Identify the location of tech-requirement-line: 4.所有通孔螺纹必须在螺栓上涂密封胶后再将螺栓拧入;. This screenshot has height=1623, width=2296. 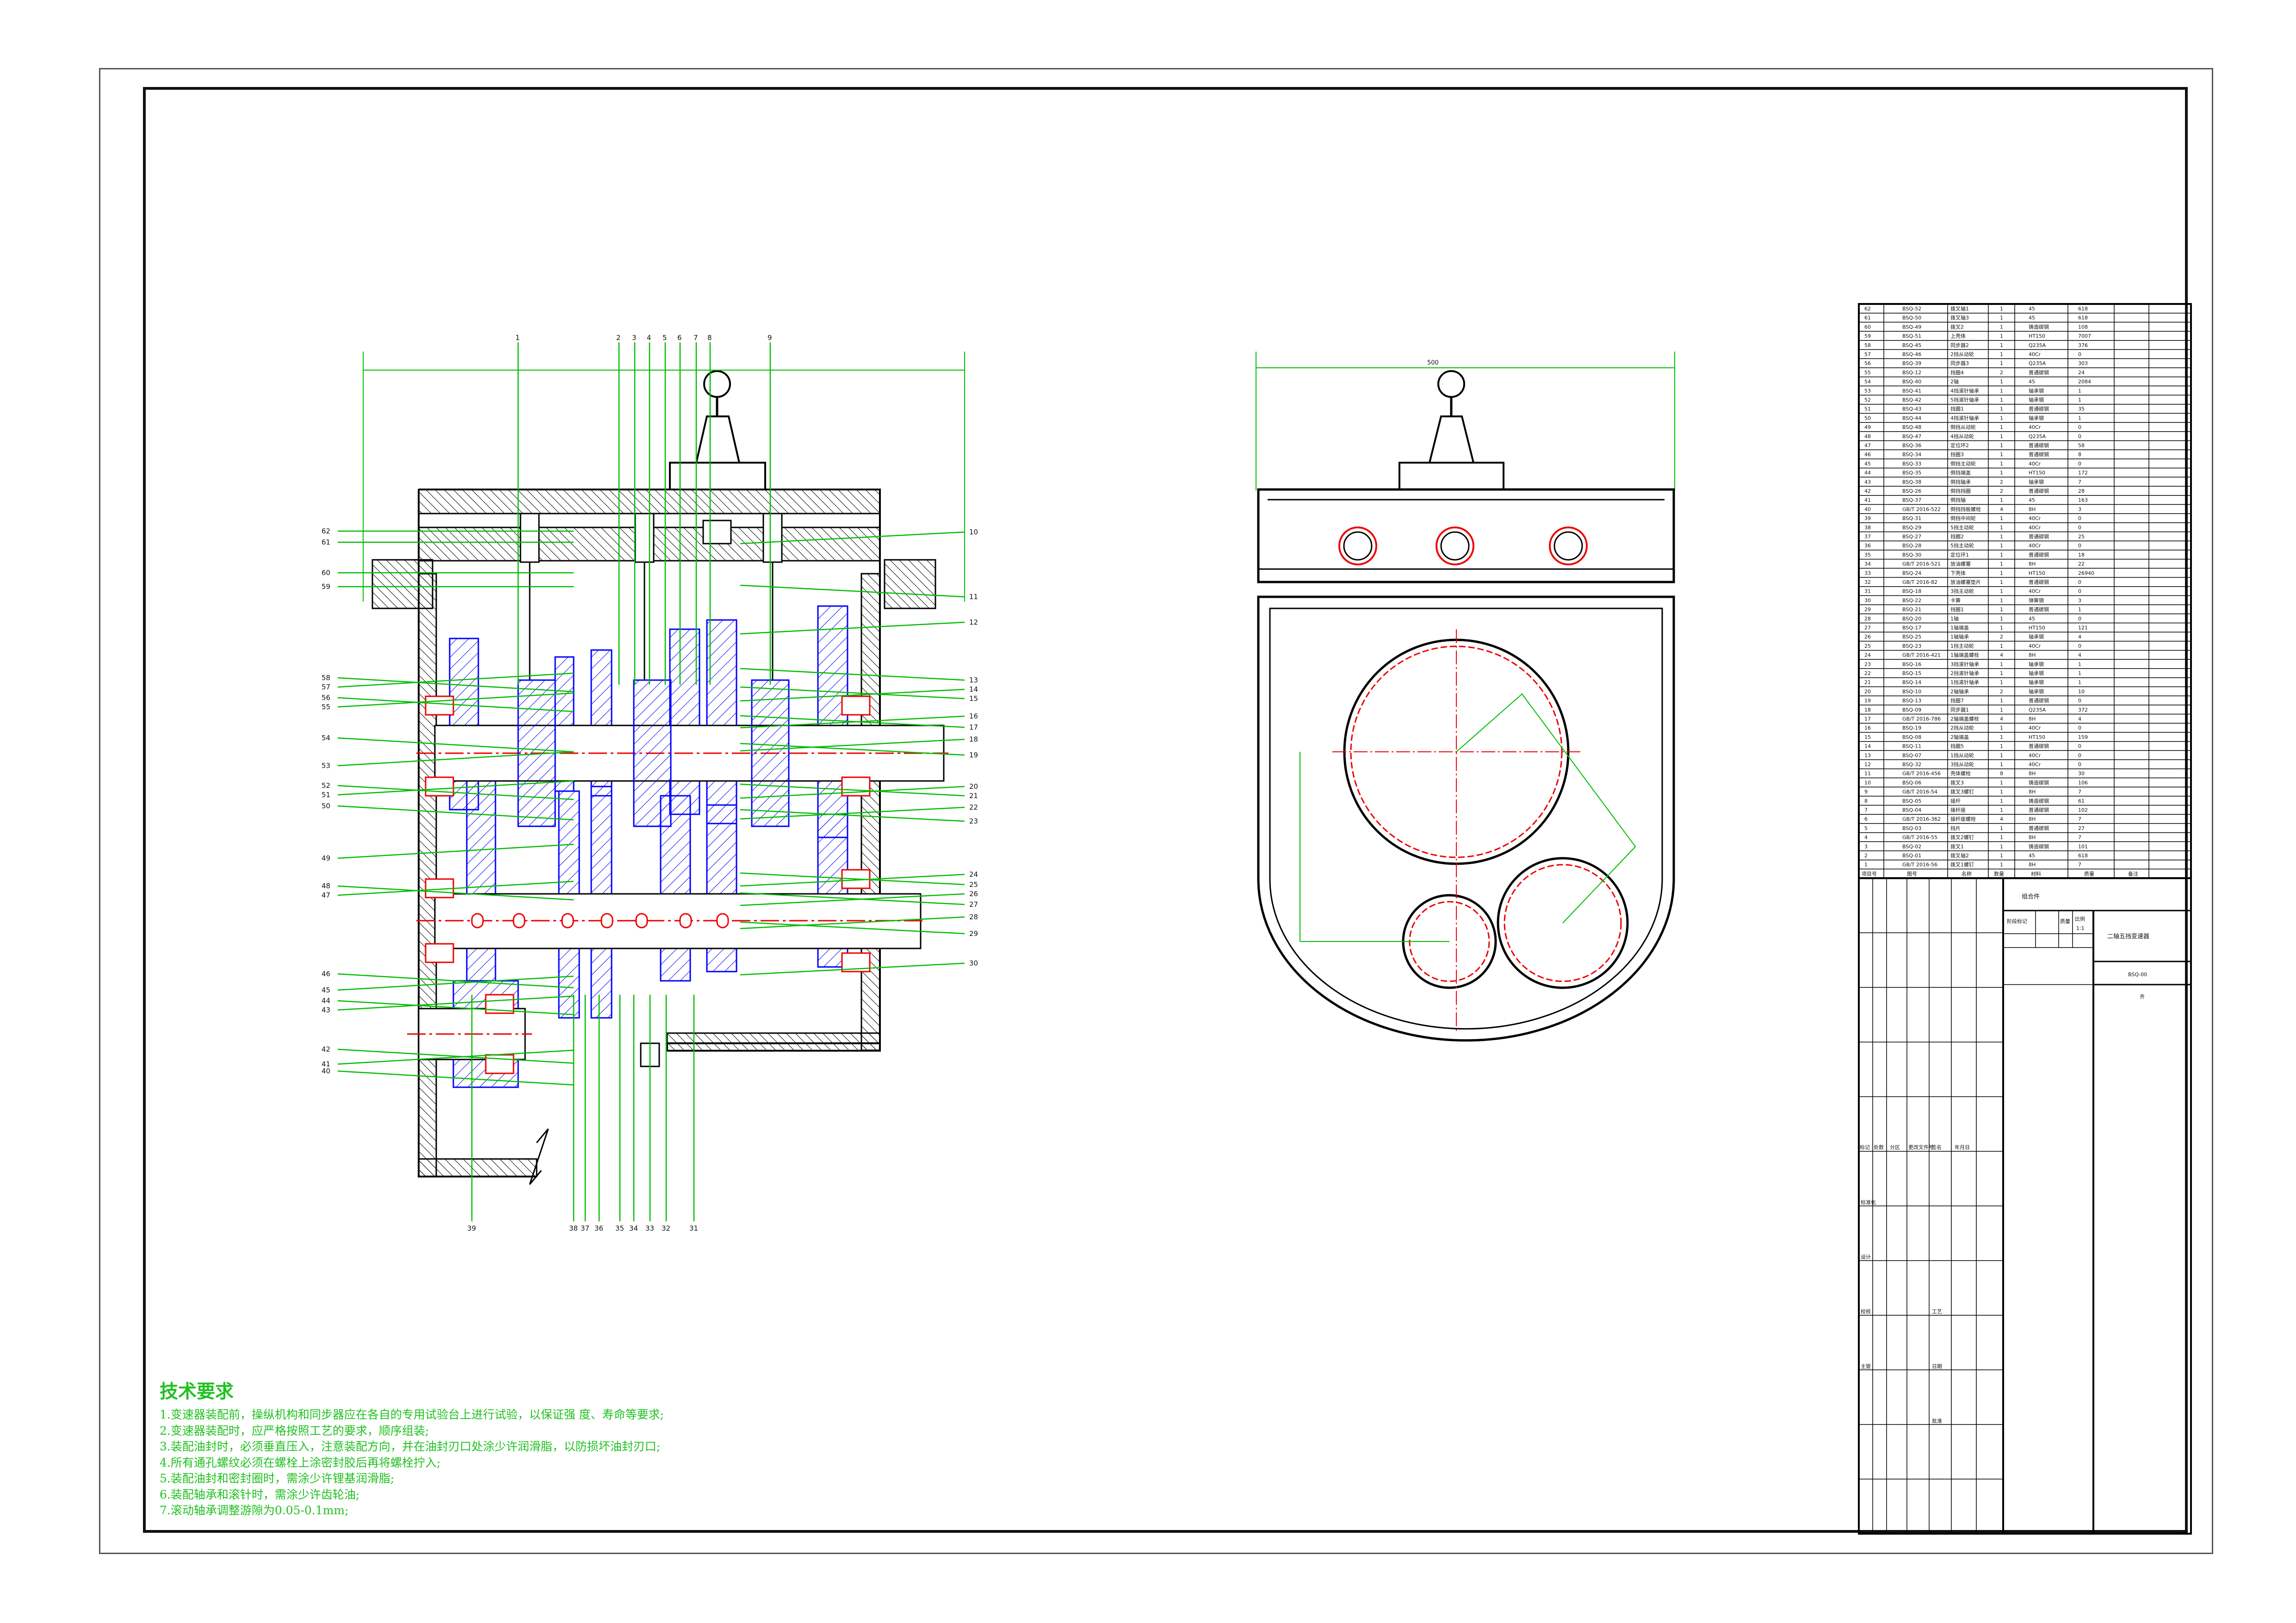
(300, 1462).